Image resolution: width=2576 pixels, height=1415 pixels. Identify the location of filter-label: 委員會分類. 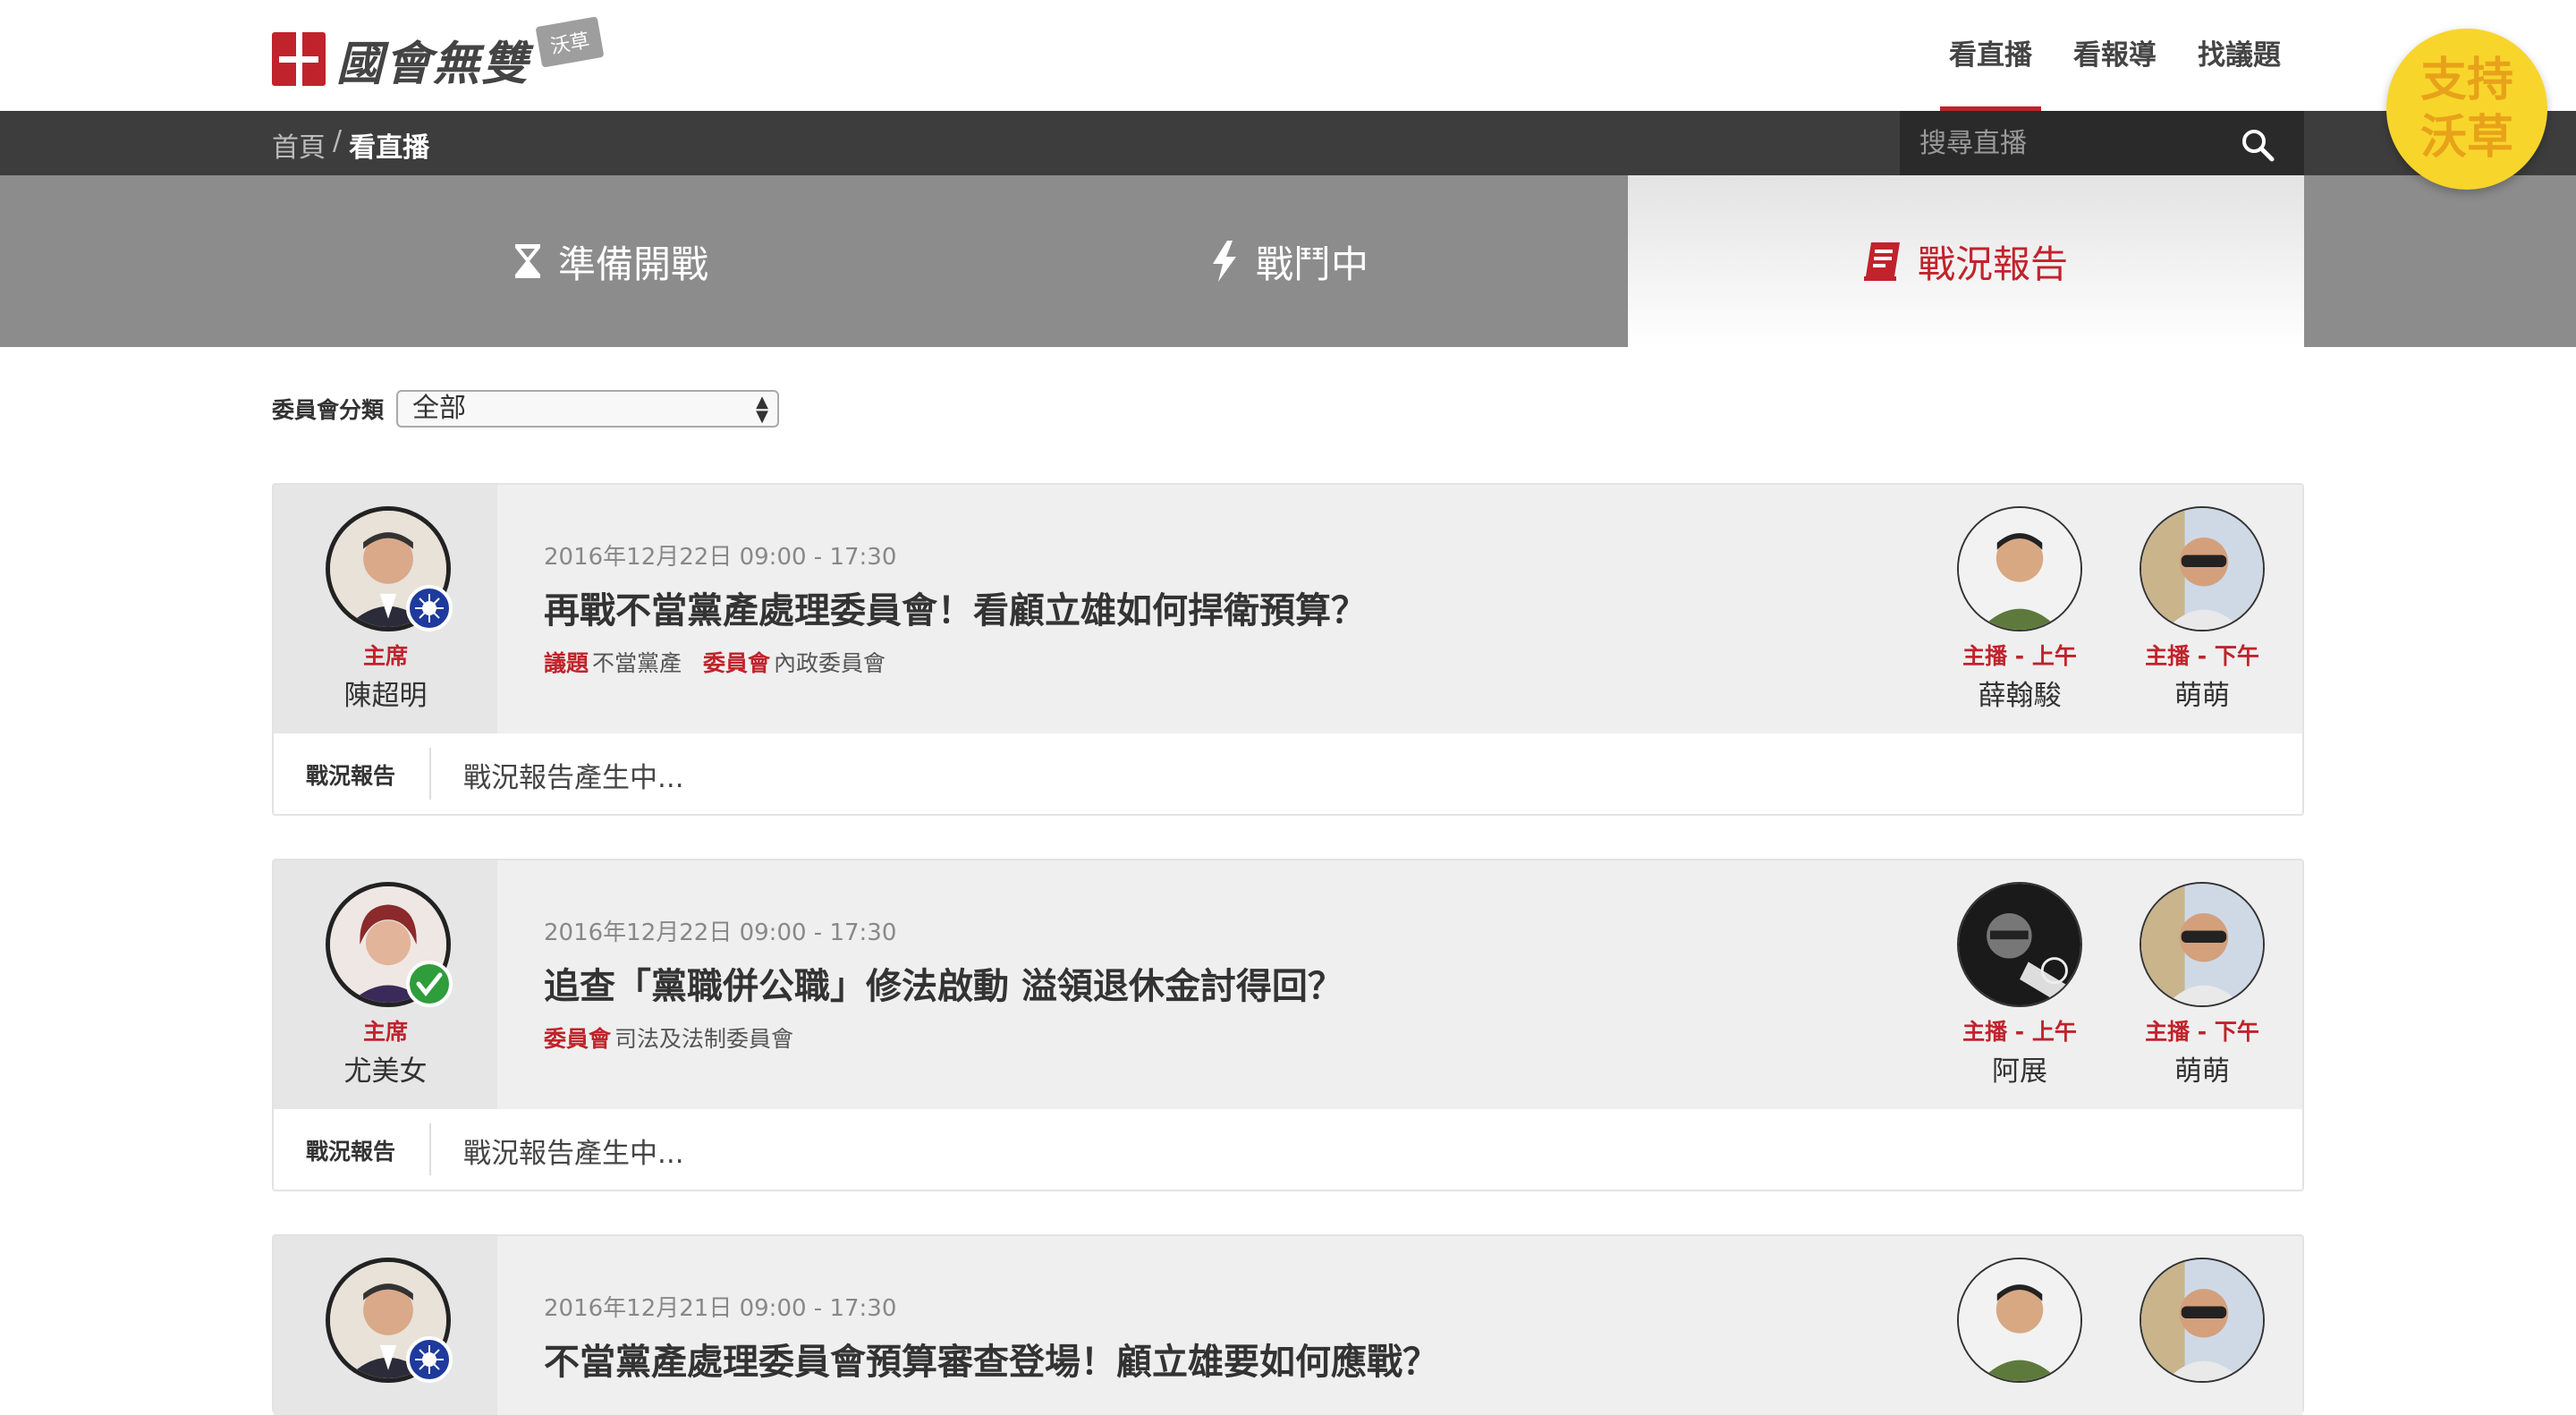
(328, 410).